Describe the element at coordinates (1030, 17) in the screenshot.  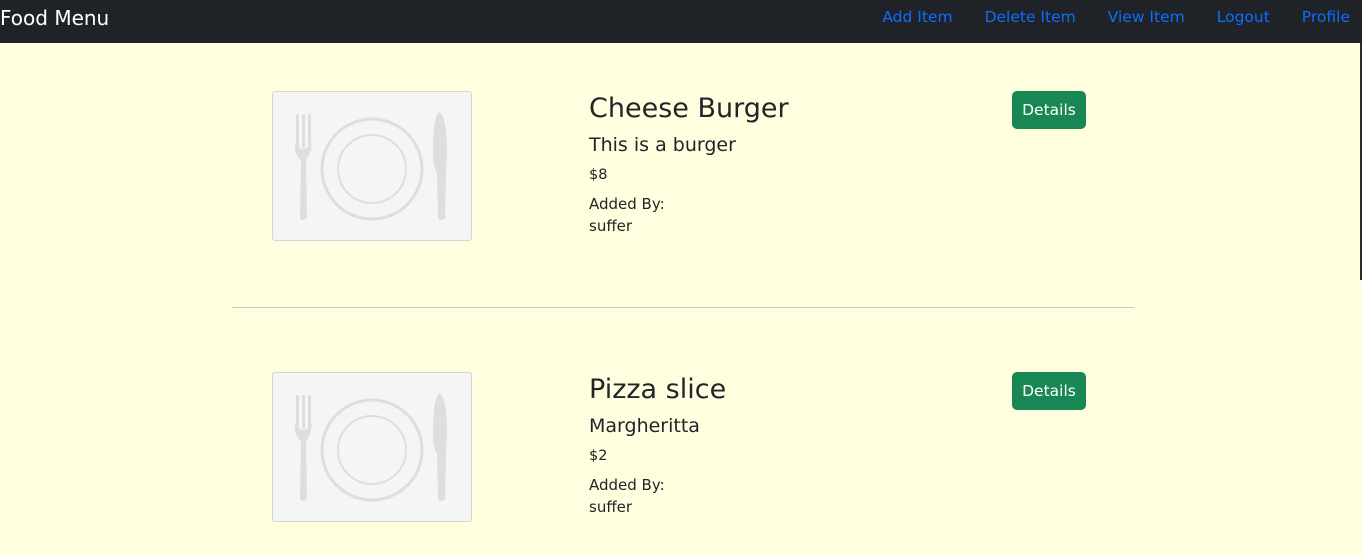
I see `nav-link-delete-item: Delete Item` at that location.